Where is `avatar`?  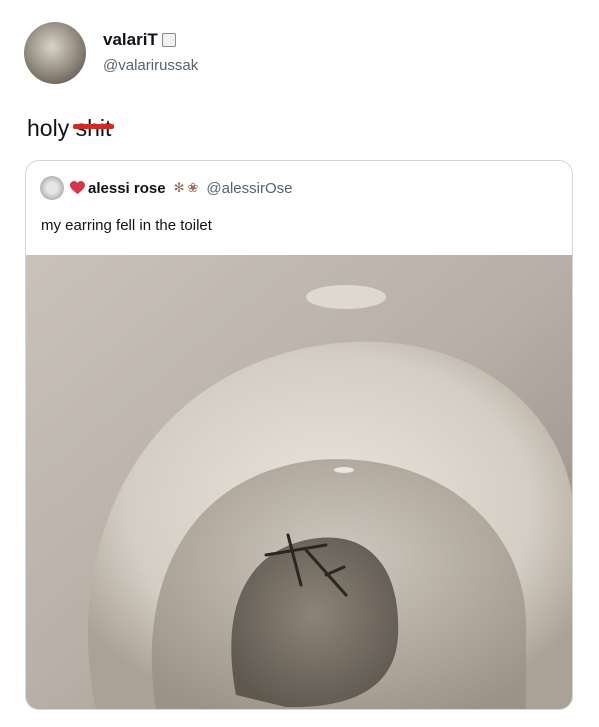
avatar is located at coordinates (55, 53).